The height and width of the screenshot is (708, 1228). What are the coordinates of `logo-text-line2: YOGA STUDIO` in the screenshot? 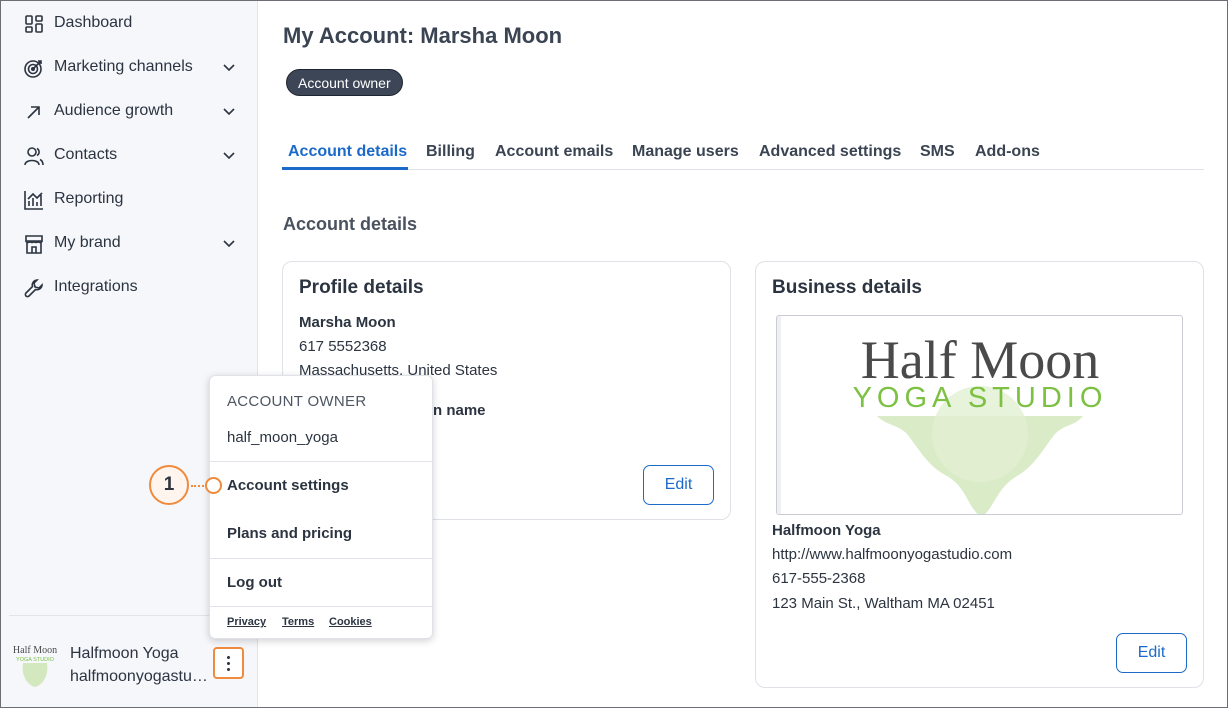 It's located at (980, 398).